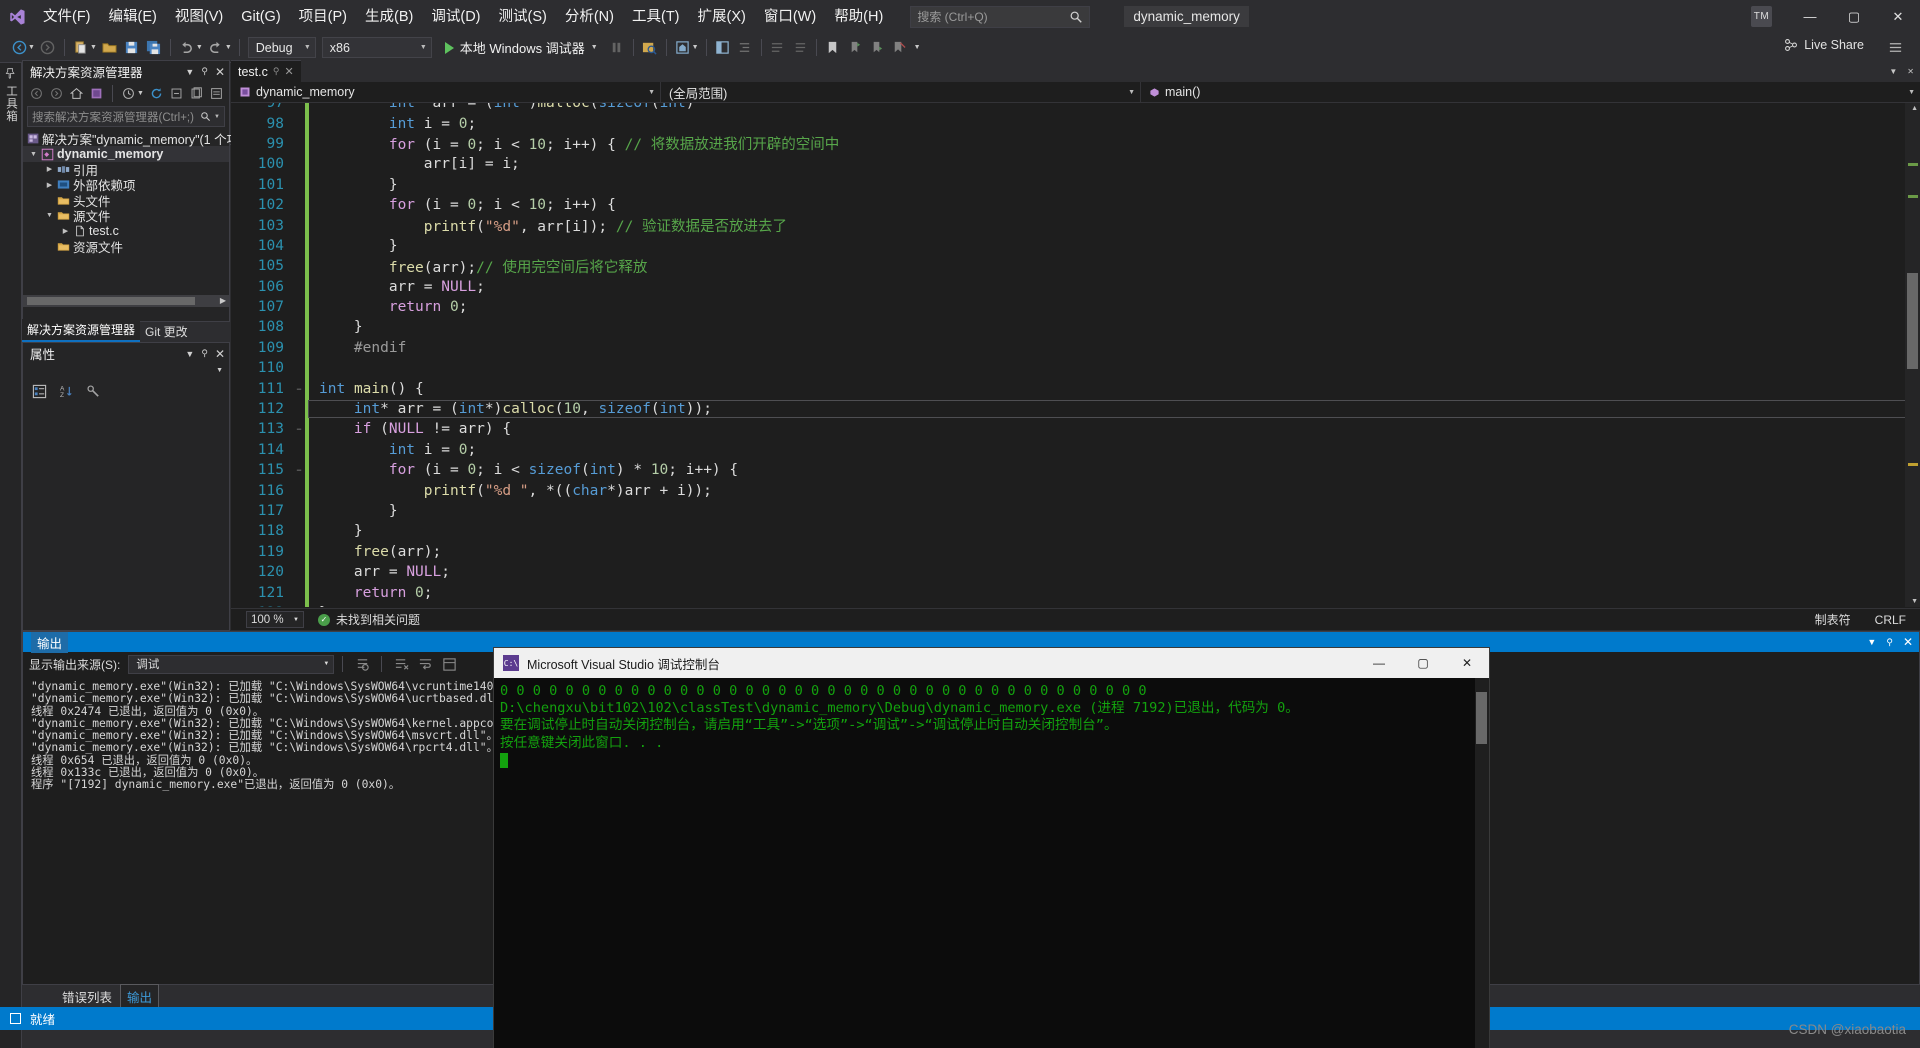  Describe the element at coordinates (1075, 266) in the screenshot. I see `code-line: 105 free(arr);// 使用完空间后将它释放` at that location.